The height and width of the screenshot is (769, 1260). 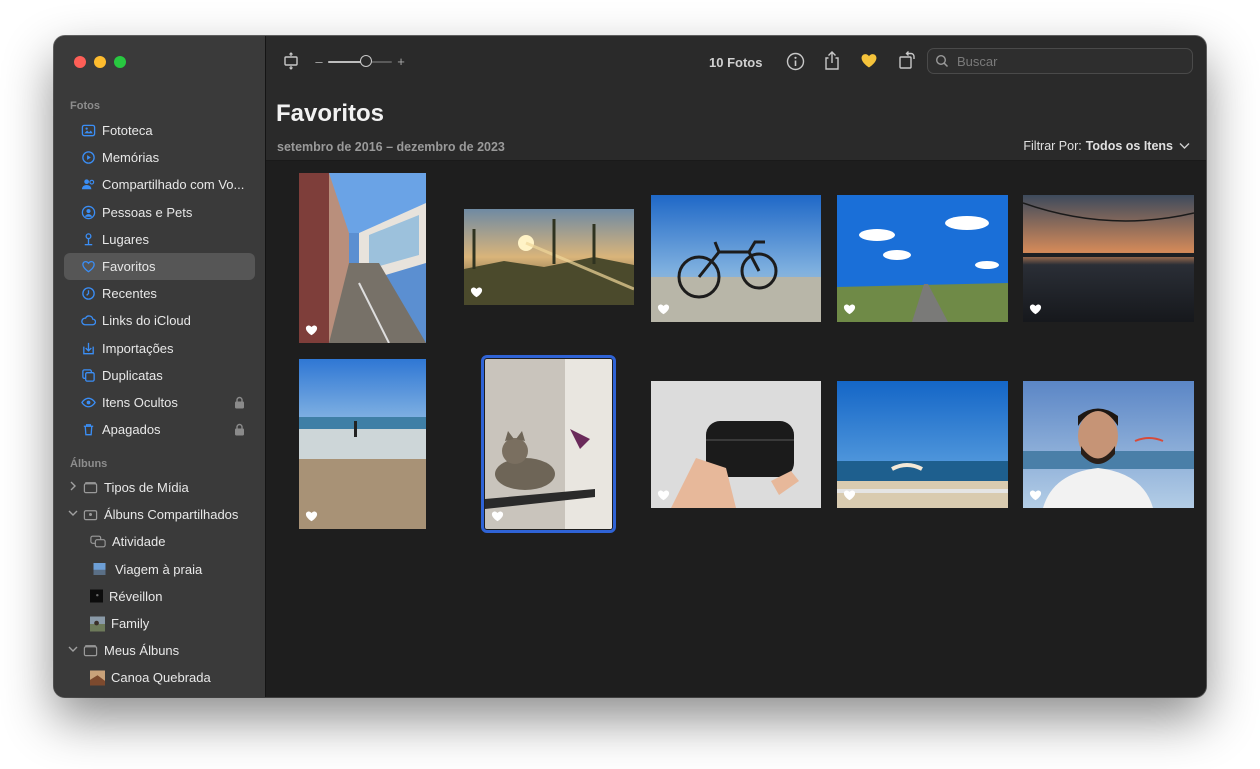 I want to click on sidebar-item-label: Duplicatas, so click(x=132, y=375).